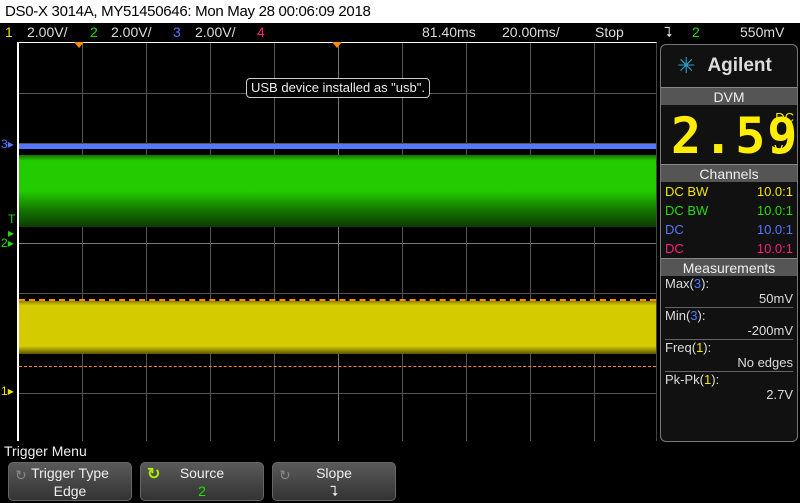  I want to click on ch2-trace, so click(337, 191).